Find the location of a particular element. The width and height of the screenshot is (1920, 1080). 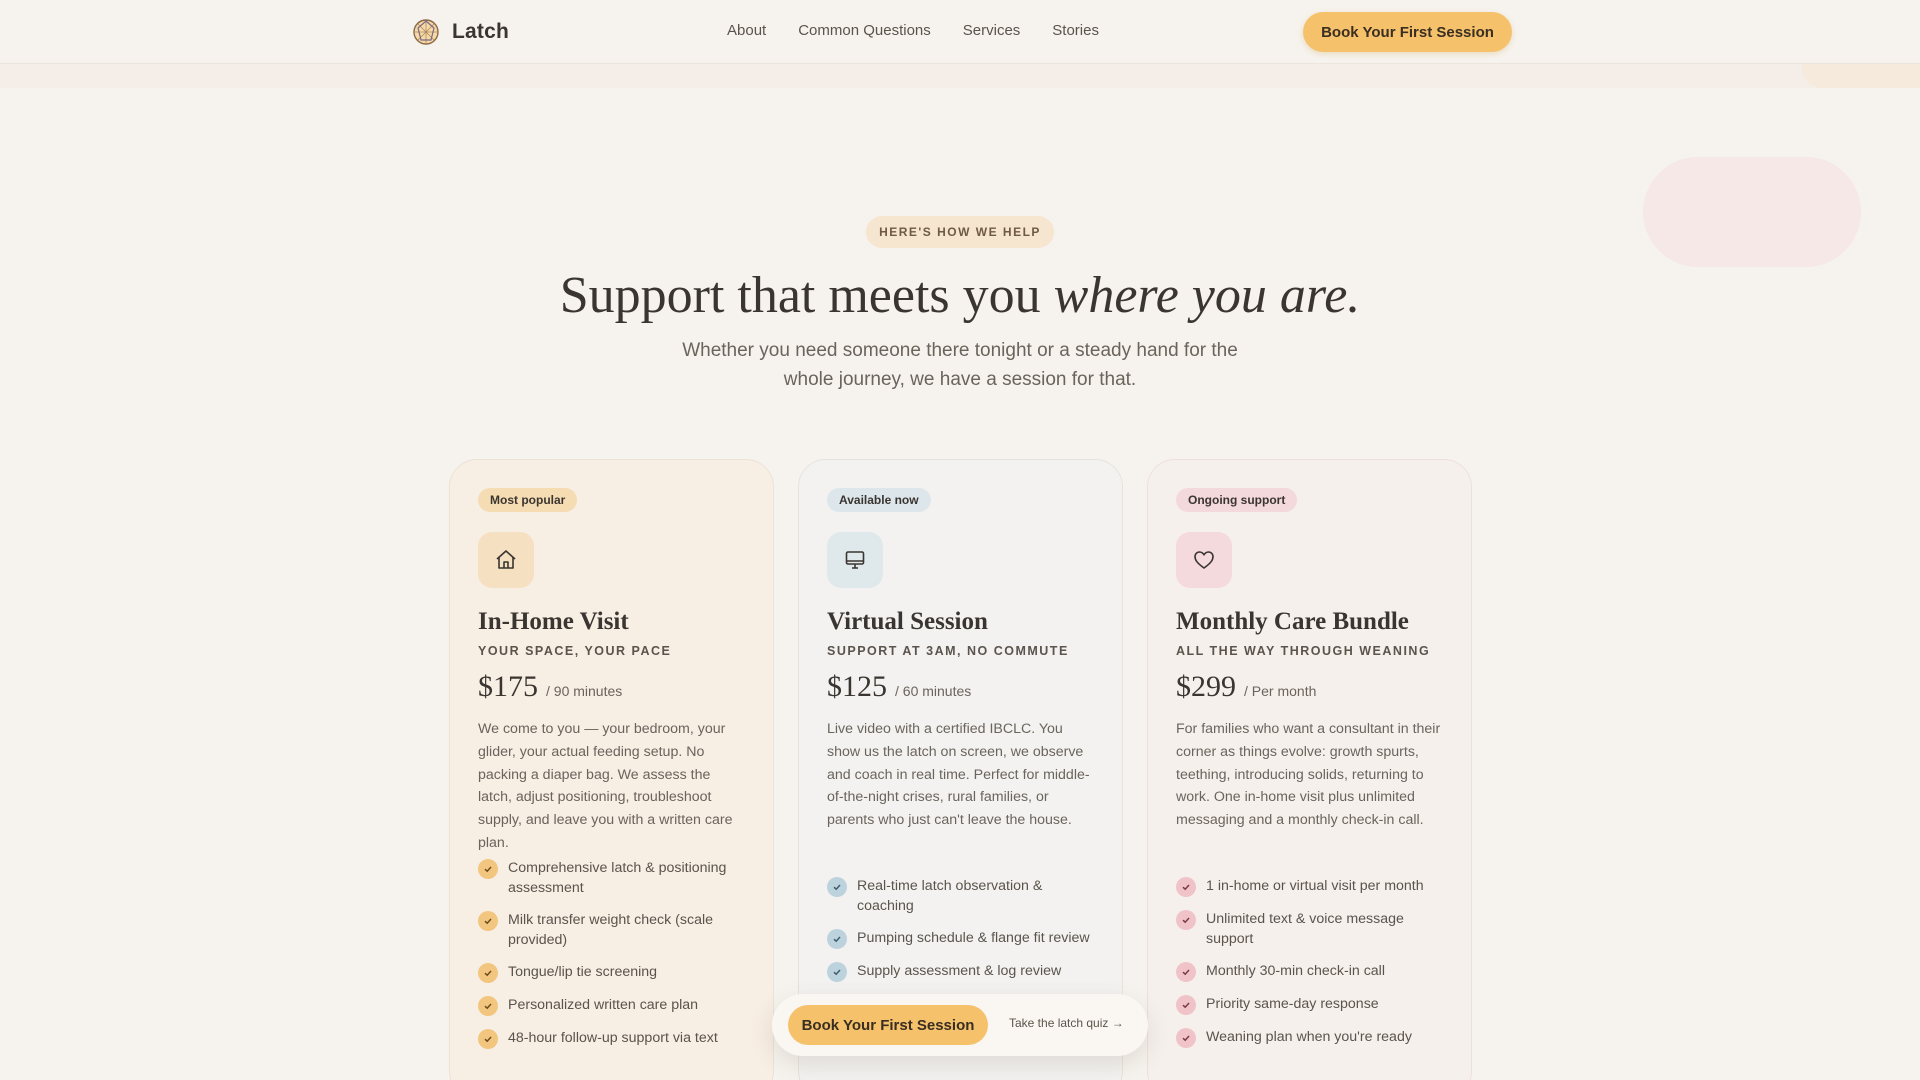

nav-link-common-questions: Common Questions is located at coordinates (864, 30).